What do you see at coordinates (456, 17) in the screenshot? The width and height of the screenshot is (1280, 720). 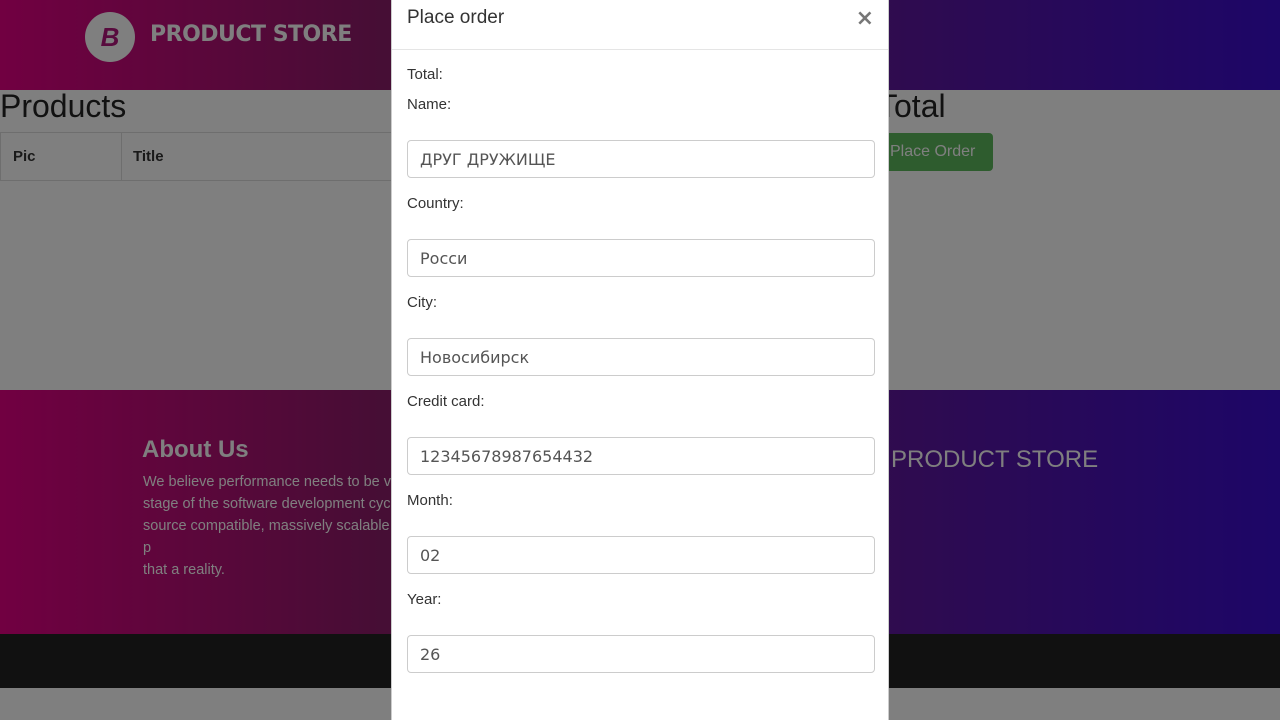 I see `modal-title: Place order` at bounding box center [456, 17].